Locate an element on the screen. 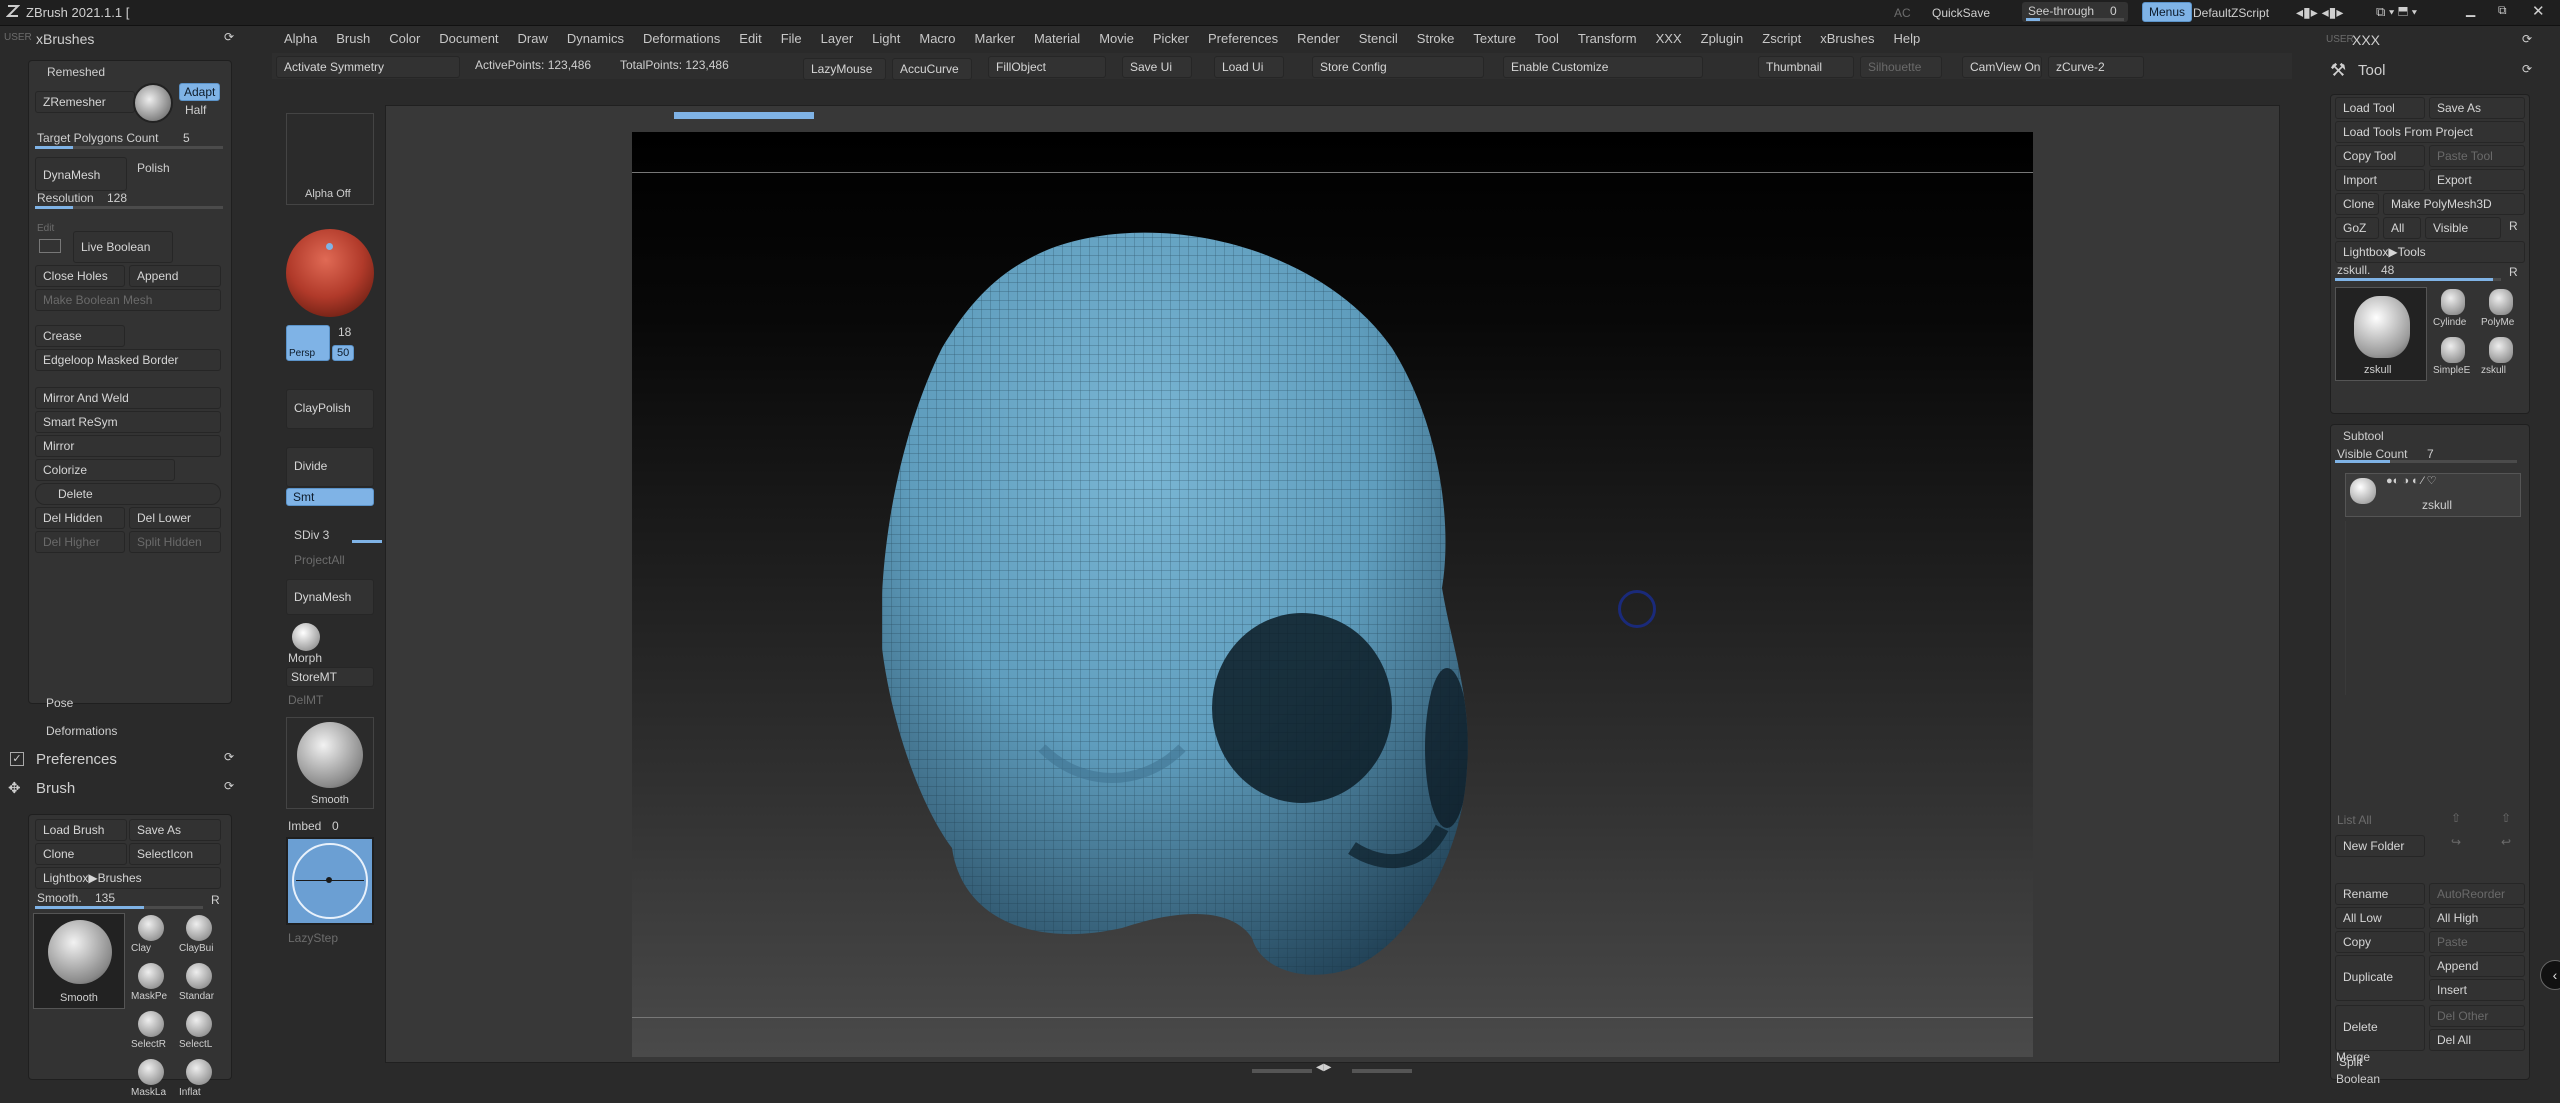 The image size is (2560, 1103). brush-thumb-claybui: ClayBui is located at coordinates (200, 936).